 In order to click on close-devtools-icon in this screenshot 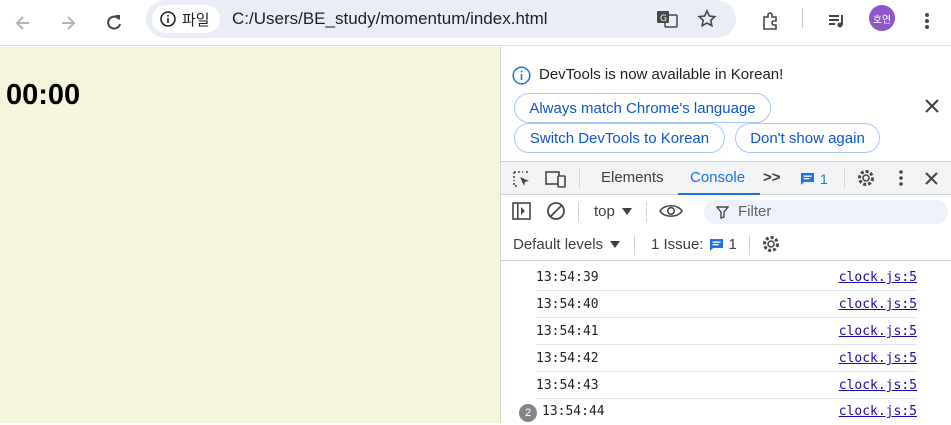, I will do `click(931, 178)`.